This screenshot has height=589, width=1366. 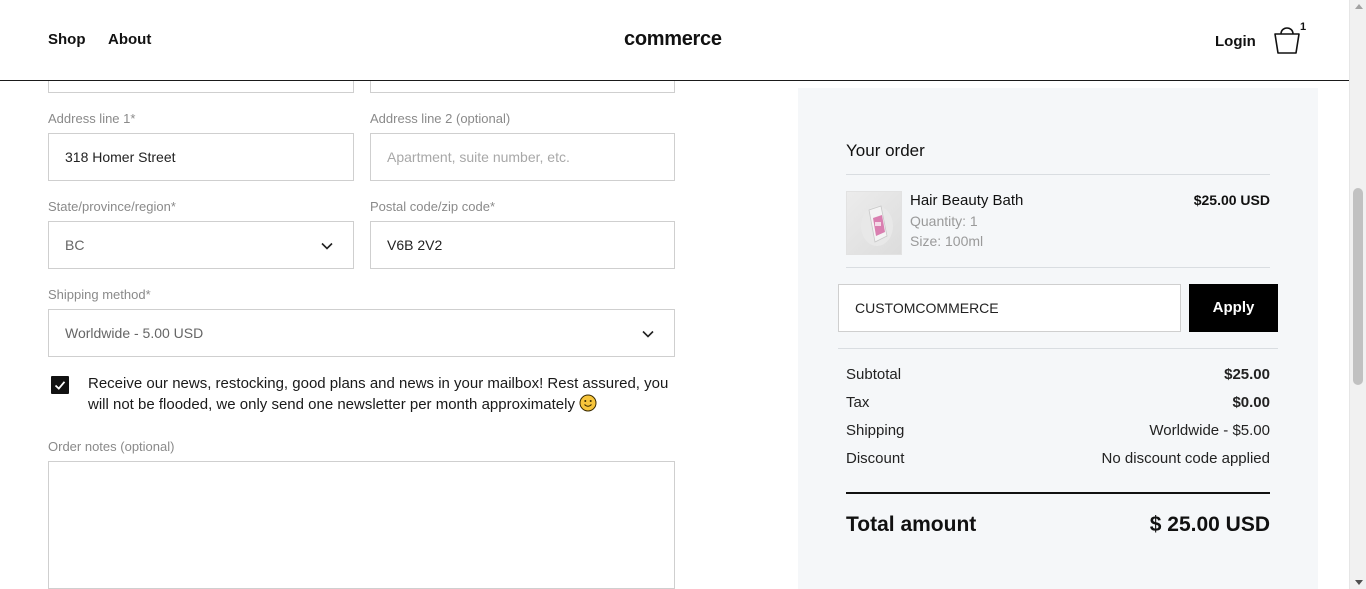 I want to click on shipping-label: Shipping method*, so click(x=99, y=294).